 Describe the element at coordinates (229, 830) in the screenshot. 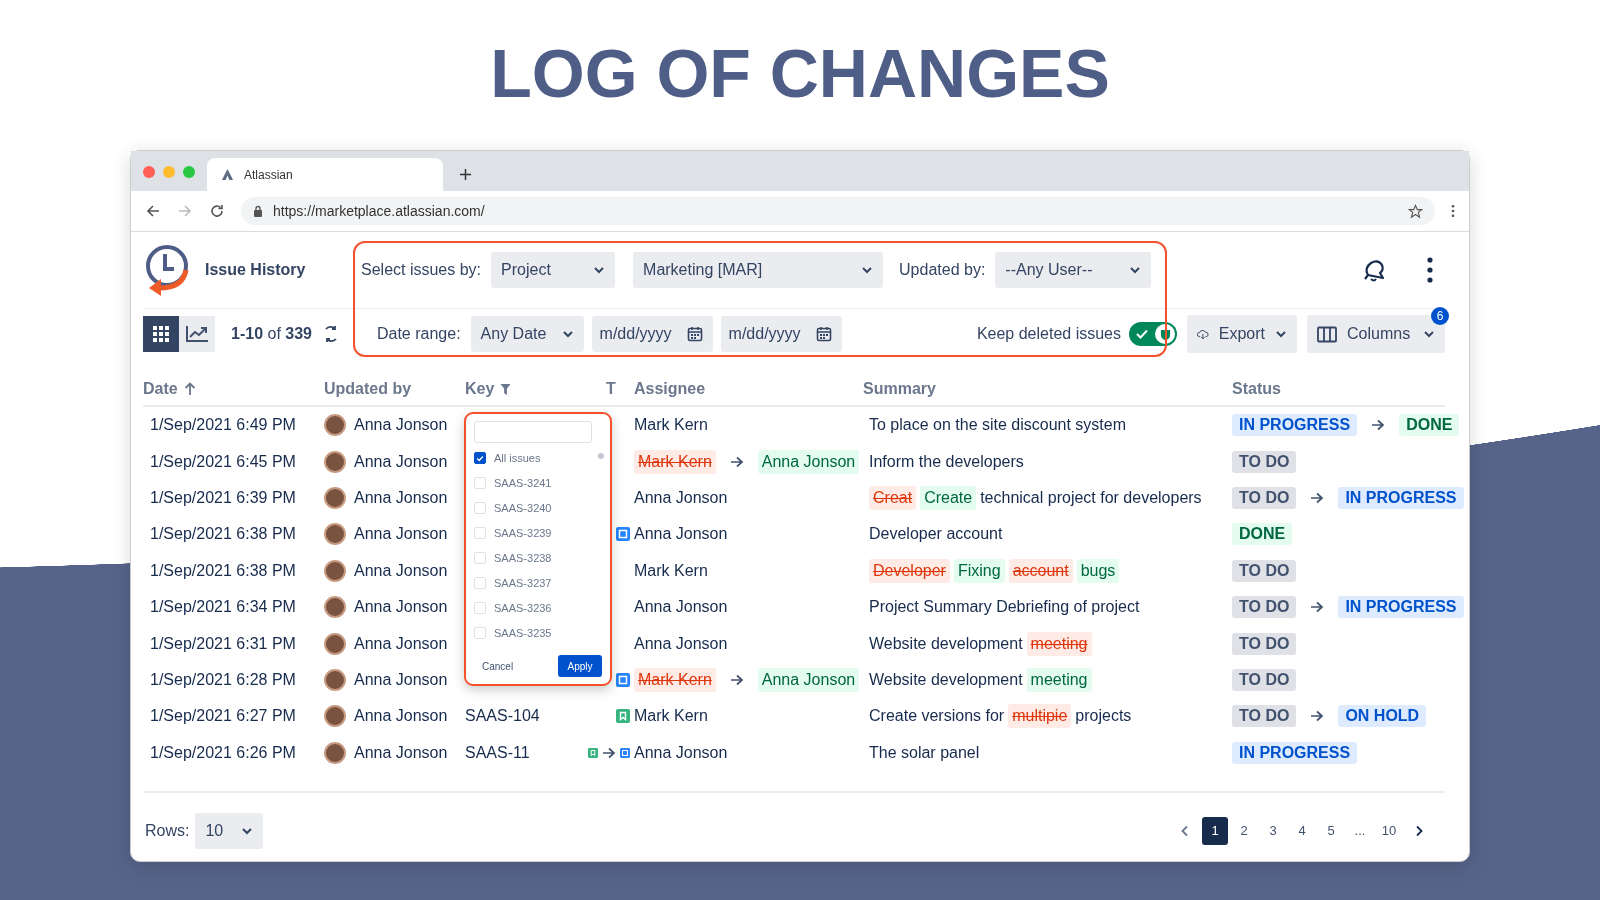

I see `rows-per-page-dropdown: 10` at that location.